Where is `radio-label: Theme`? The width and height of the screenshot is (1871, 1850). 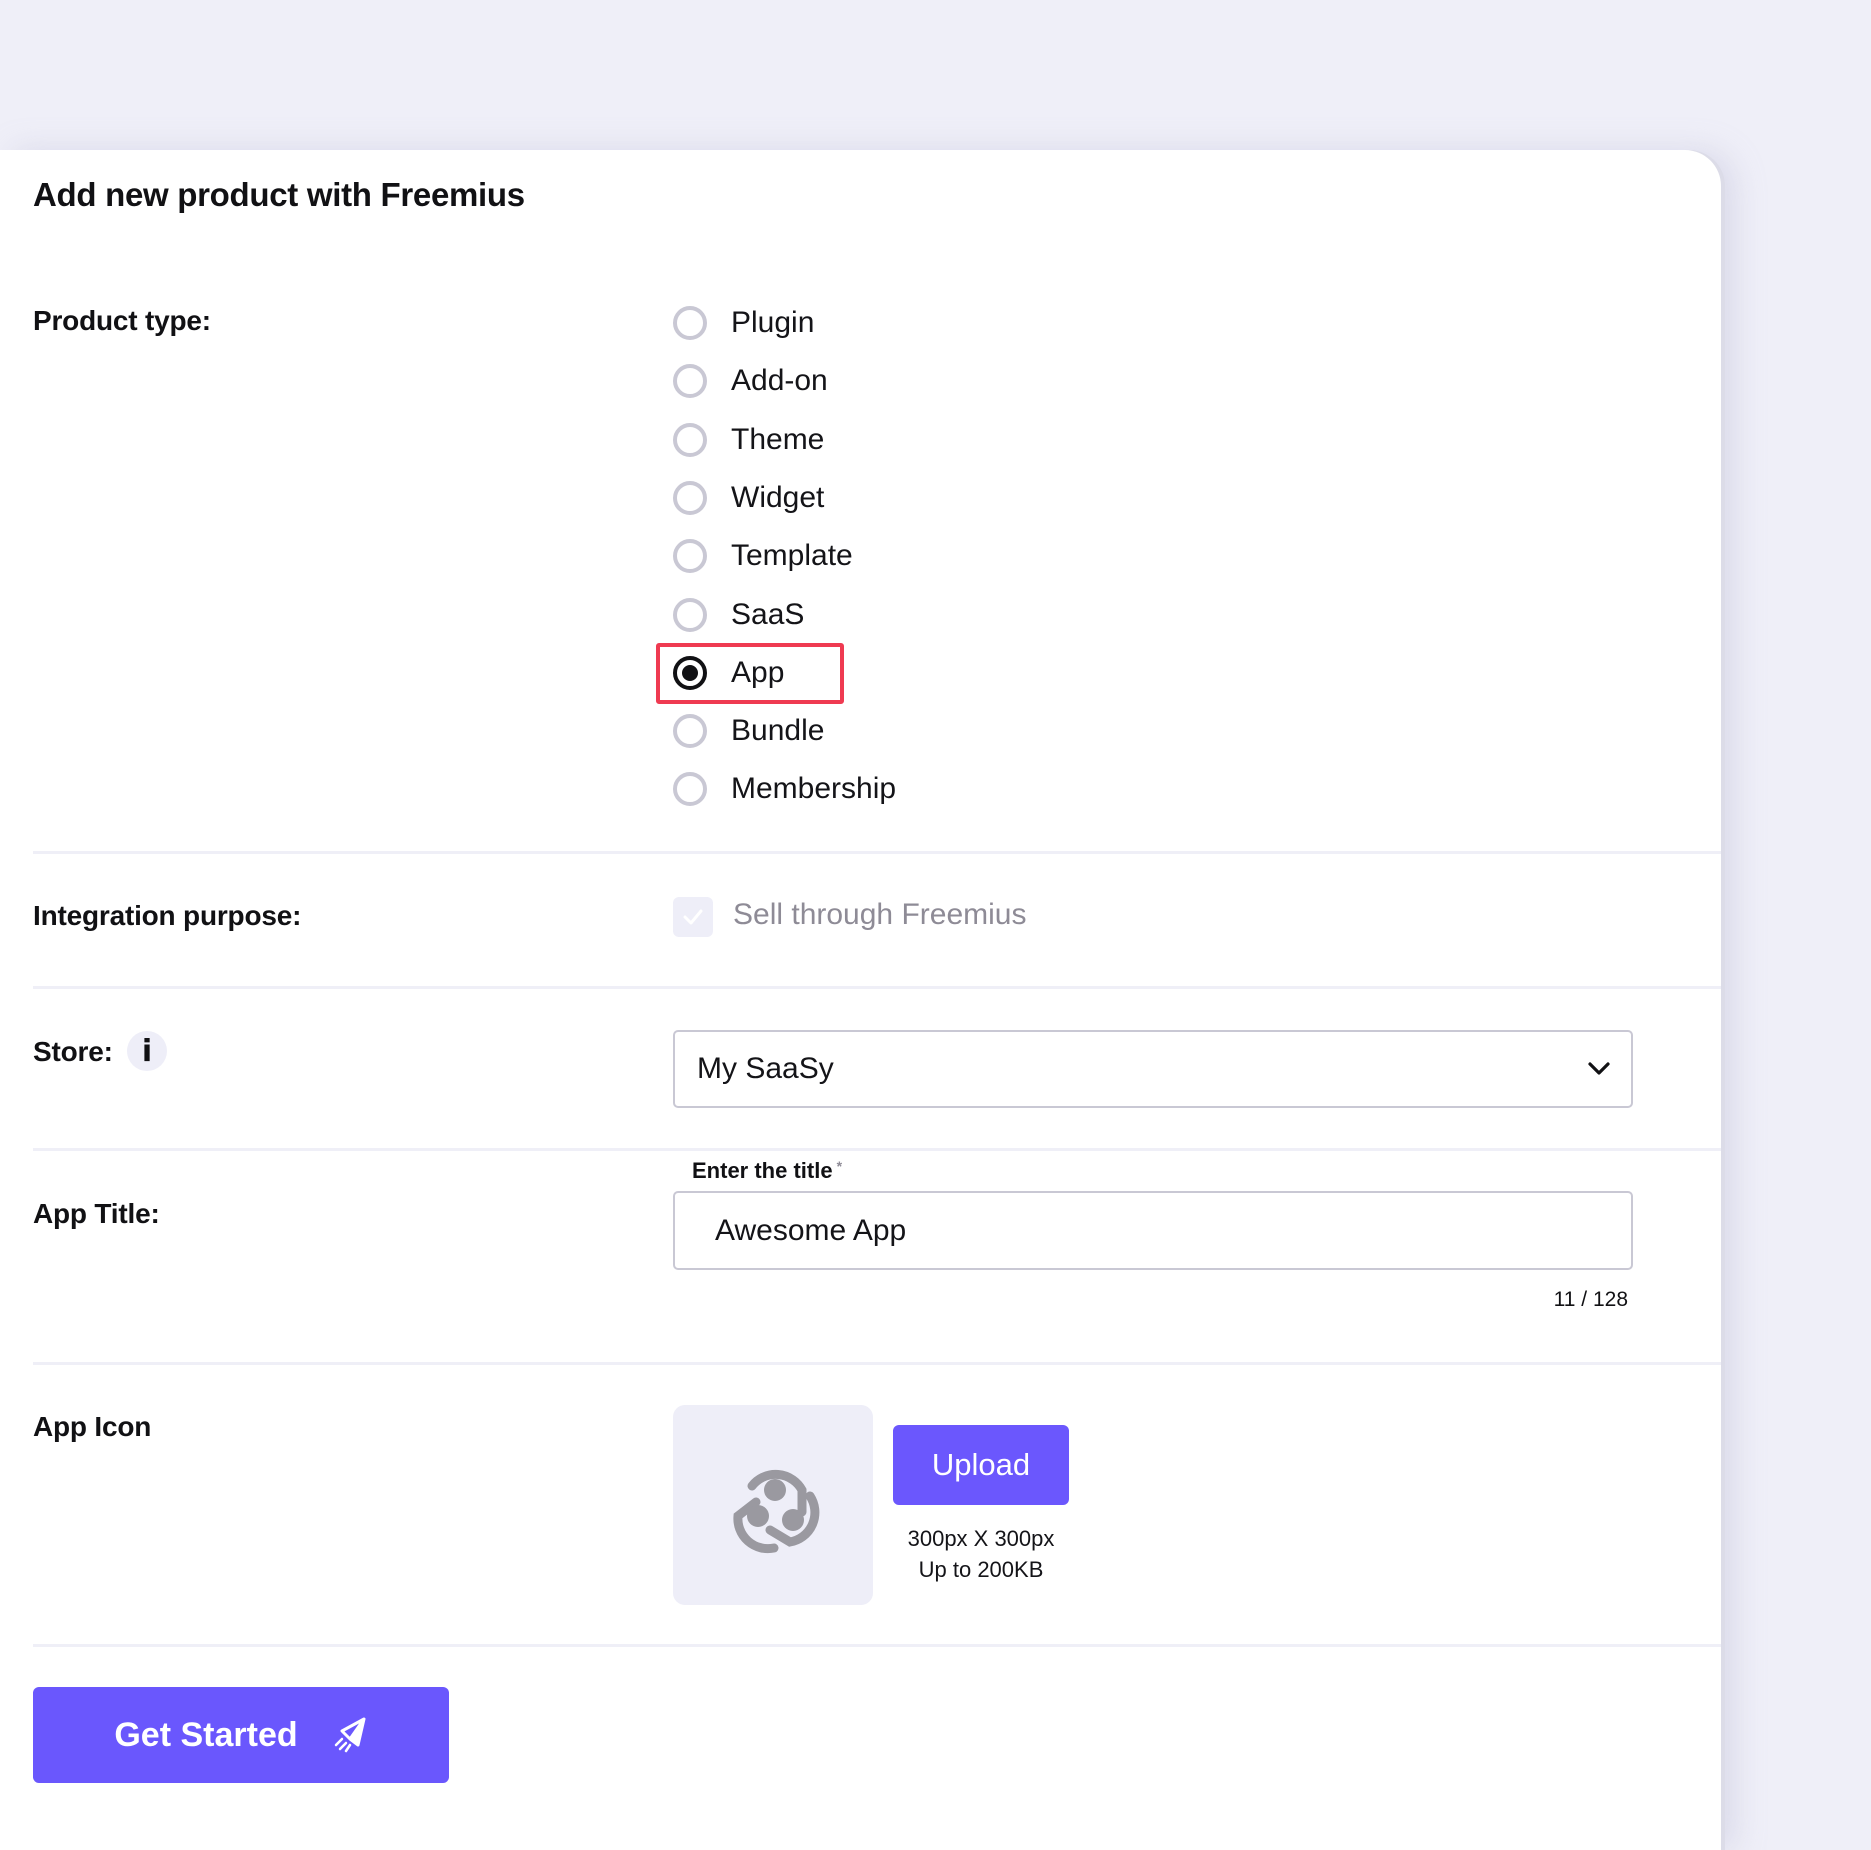 radio-label: Theme is located at coordinates (778, 439).